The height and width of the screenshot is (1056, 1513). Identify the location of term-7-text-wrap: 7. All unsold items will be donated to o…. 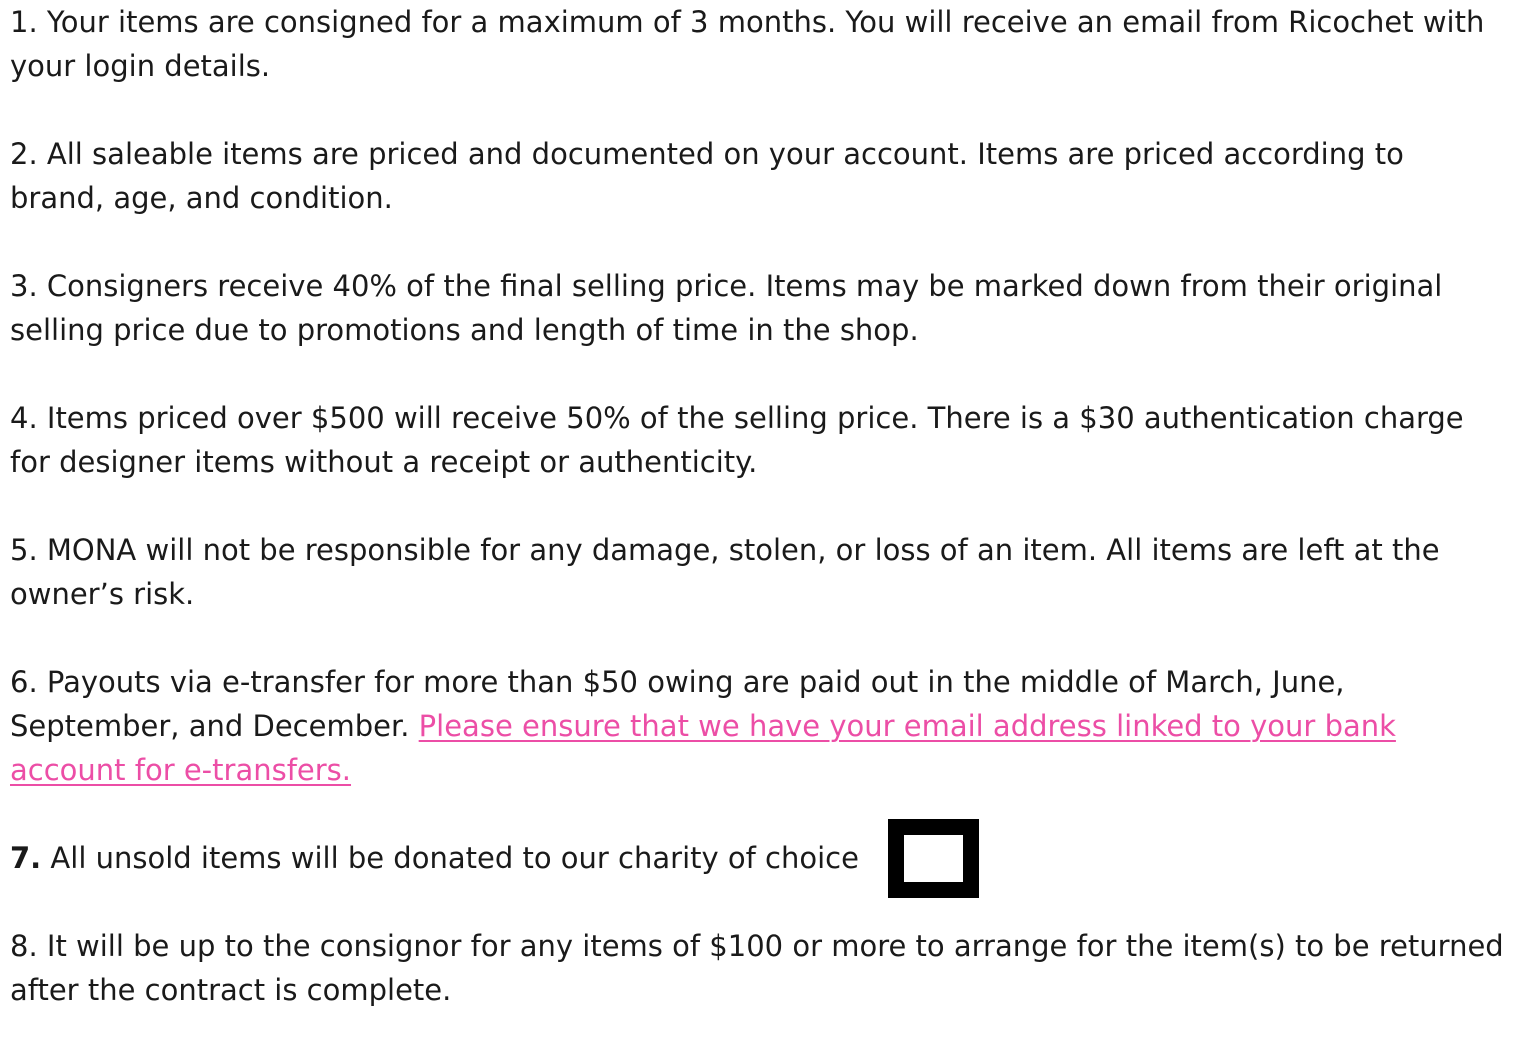
(434, 858).